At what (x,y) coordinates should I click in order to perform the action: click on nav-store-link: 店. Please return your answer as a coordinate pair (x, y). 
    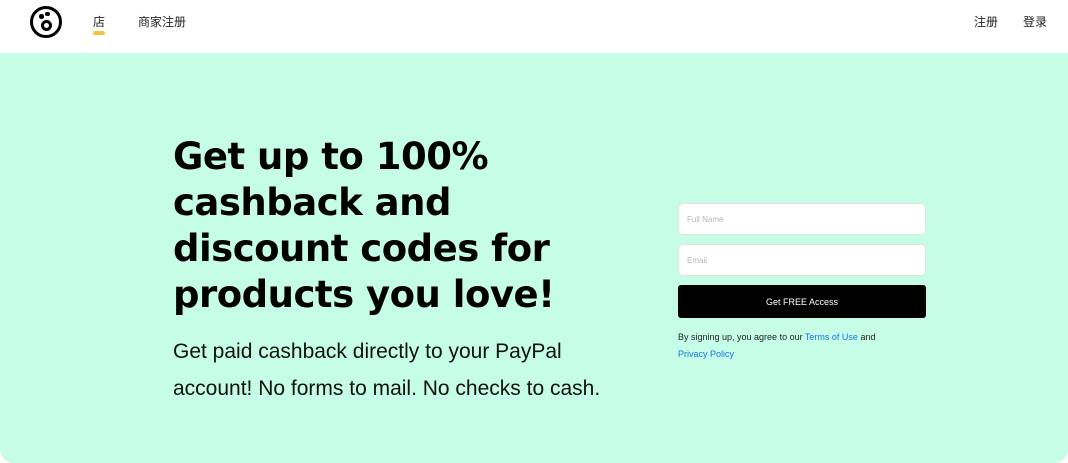
    Looking at the image, I should click on (99, 21).